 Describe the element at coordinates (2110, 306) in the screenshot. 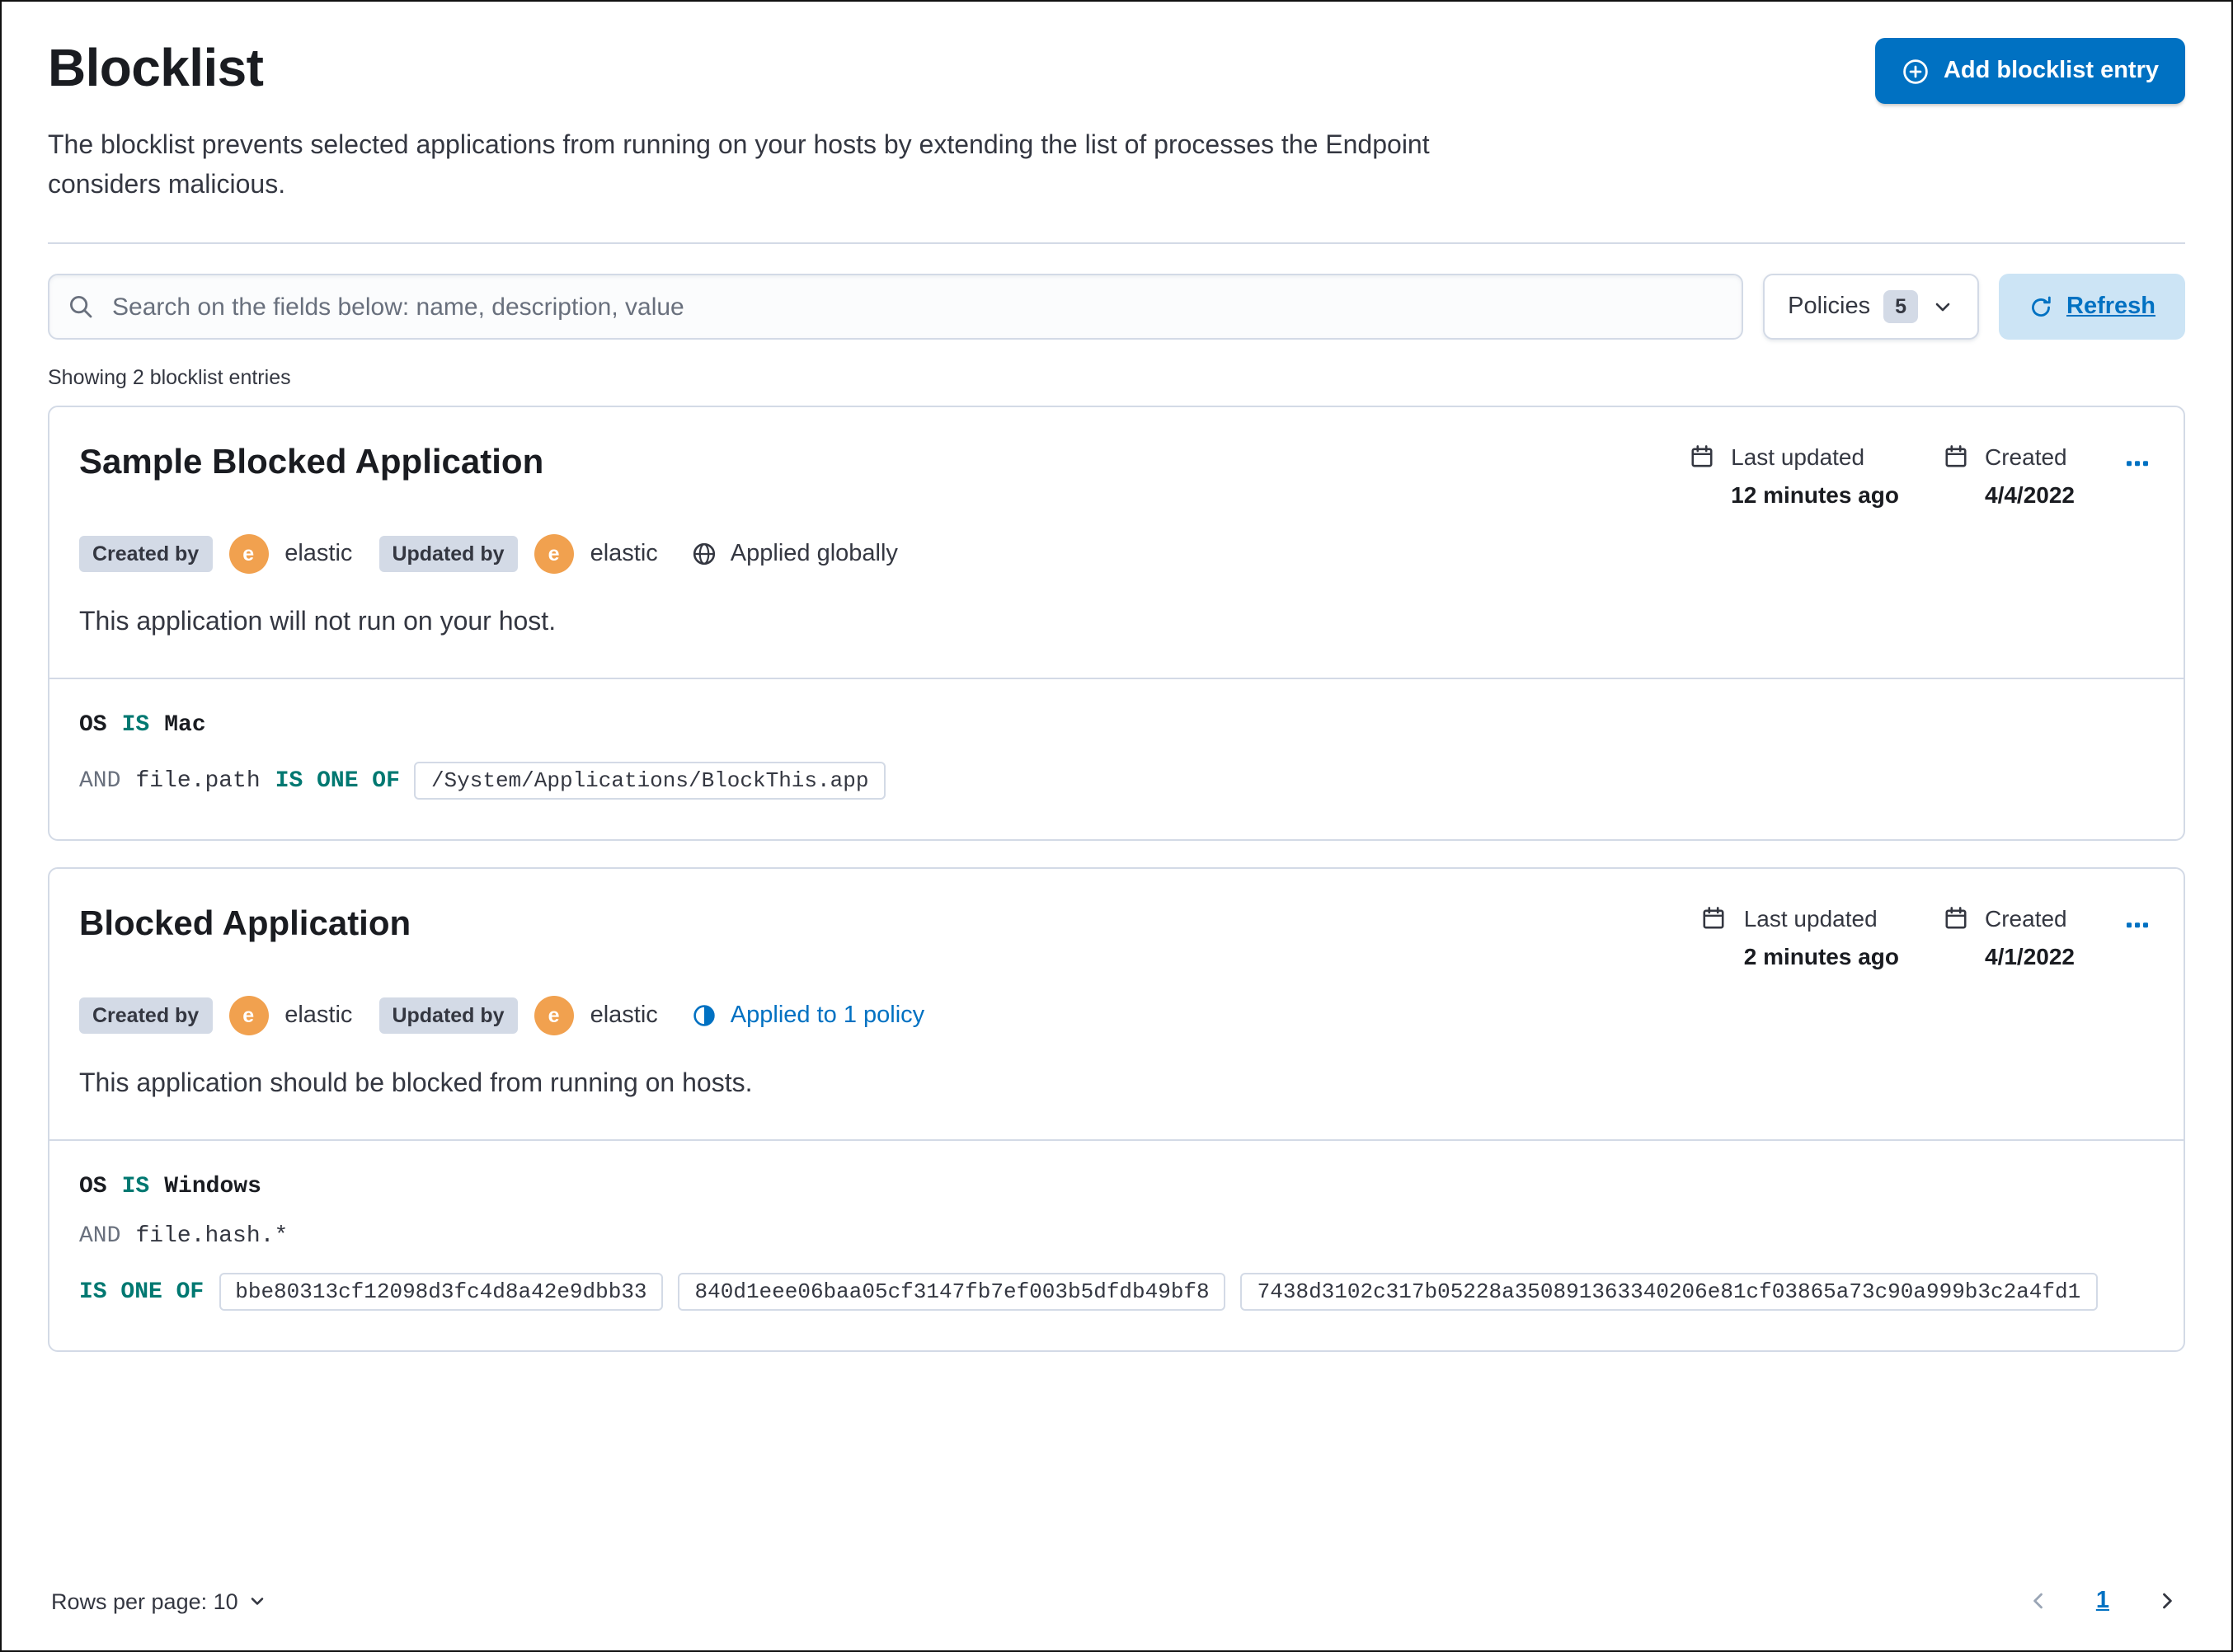

I see `refresh-label: Refresh` at that location.